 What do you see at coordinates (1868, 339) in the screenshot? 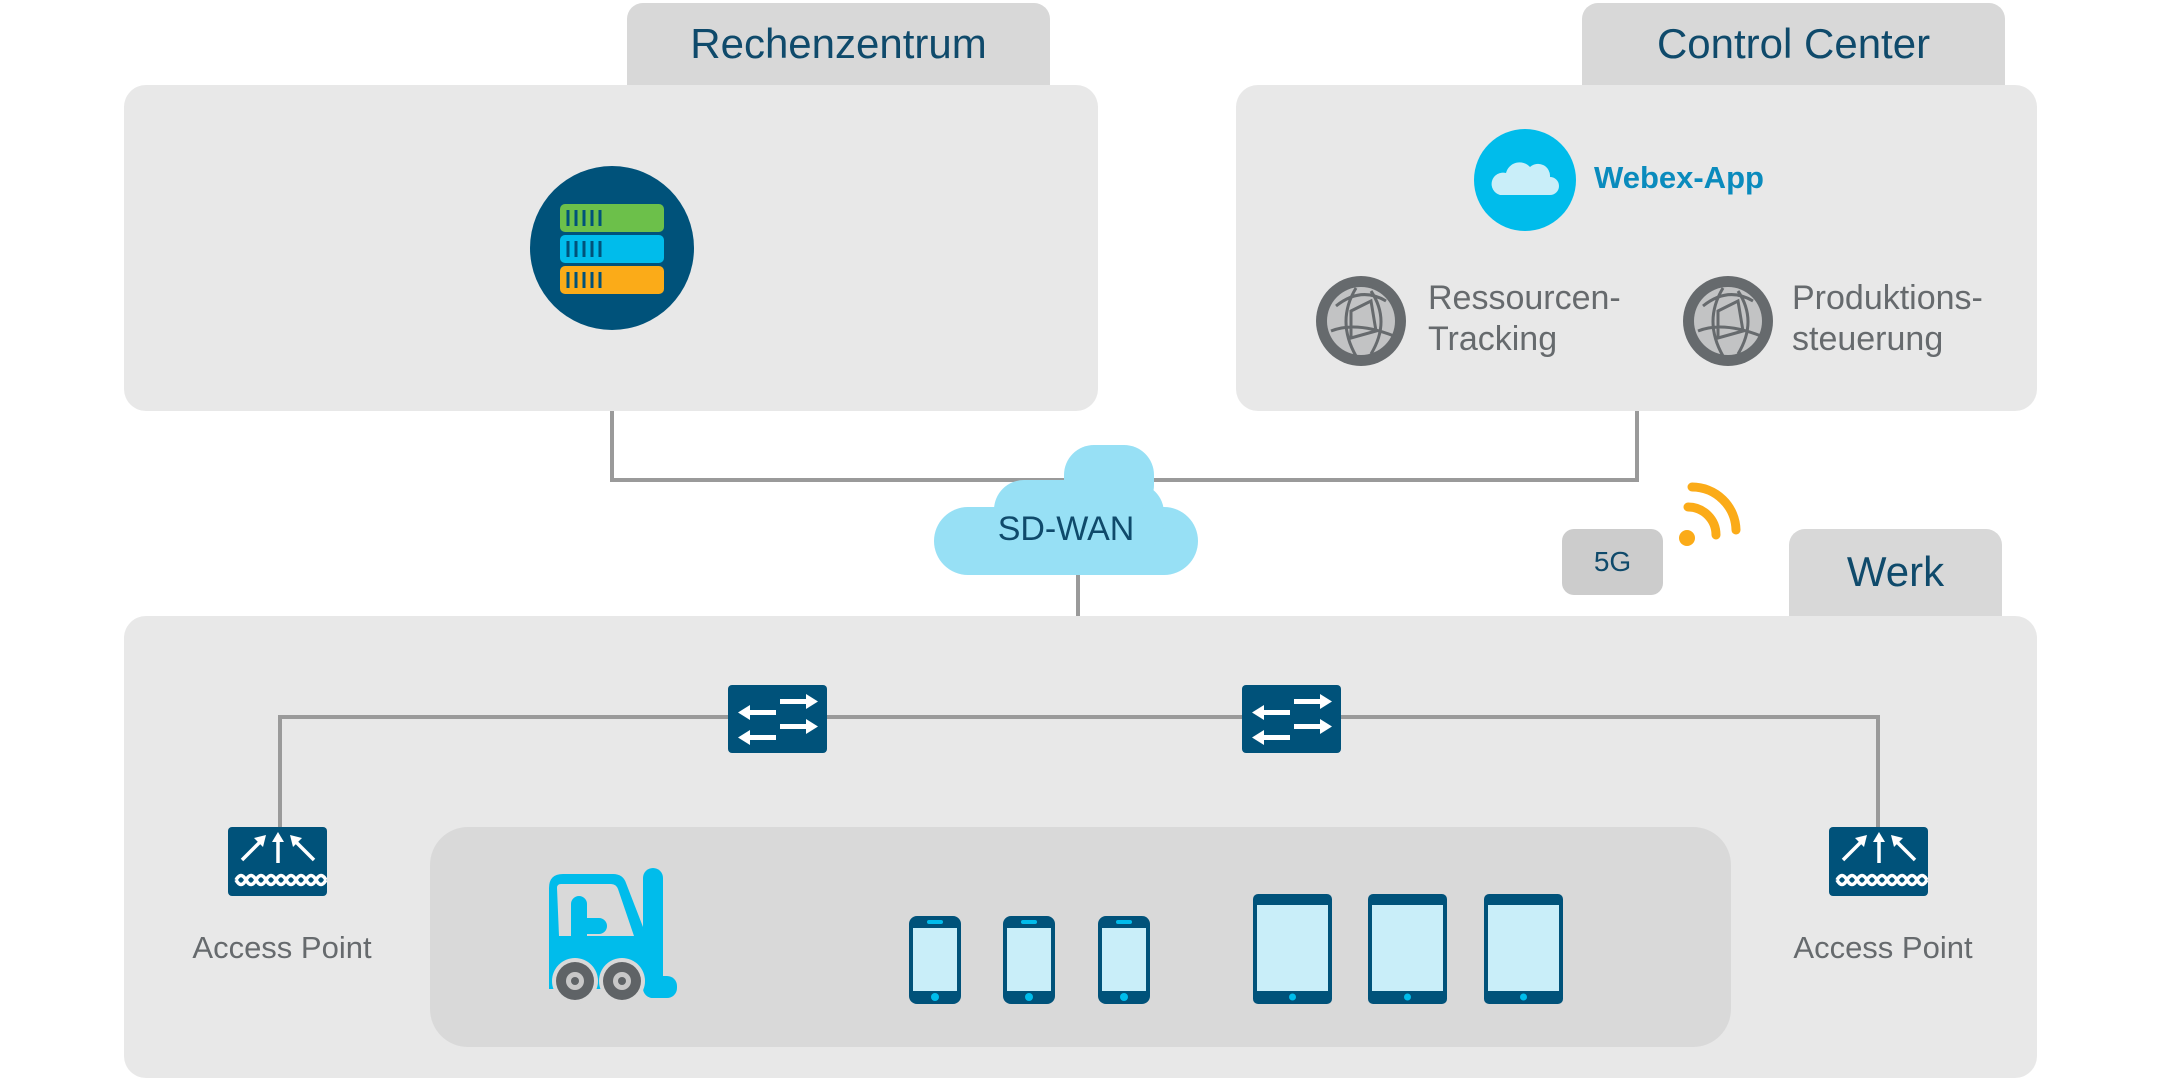
I see `label-line: steuerung` at bounding box center [1868, 339].